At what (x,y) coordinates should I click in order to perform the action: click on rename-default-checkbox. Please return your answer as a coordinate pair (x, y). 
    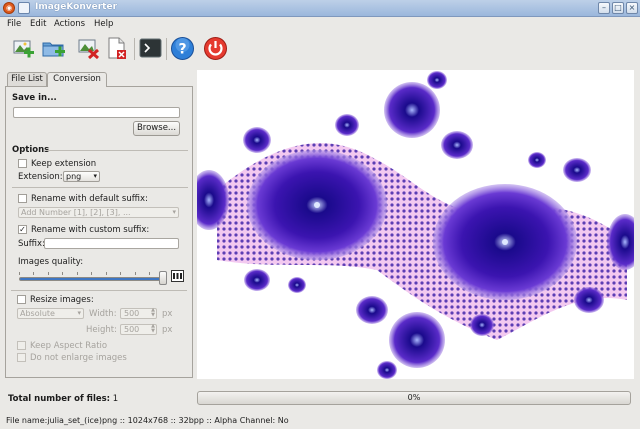
    Looking at the image, I should click on (22, 198).